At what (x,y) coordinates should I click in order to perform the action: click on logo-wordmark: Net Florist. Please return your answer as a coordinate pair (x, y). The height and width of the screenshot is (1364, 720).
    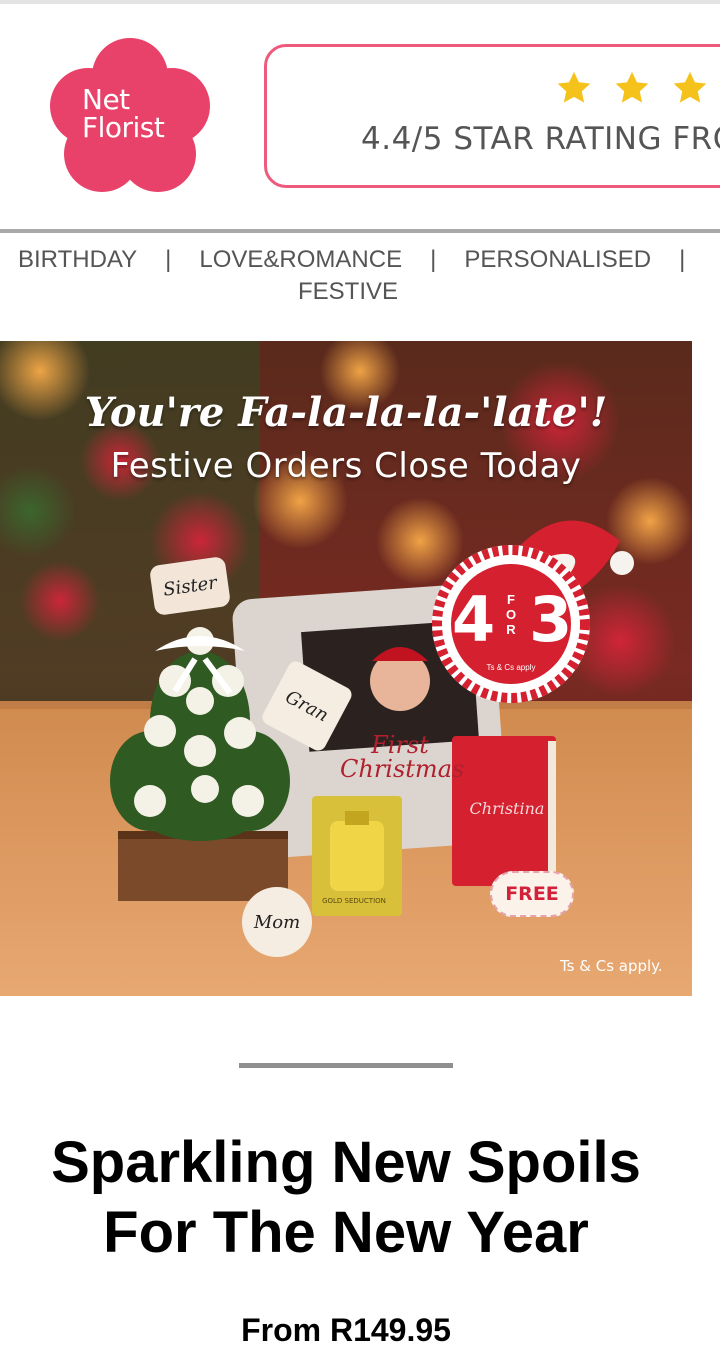
    Looking at the image, I should click on (123, 113).